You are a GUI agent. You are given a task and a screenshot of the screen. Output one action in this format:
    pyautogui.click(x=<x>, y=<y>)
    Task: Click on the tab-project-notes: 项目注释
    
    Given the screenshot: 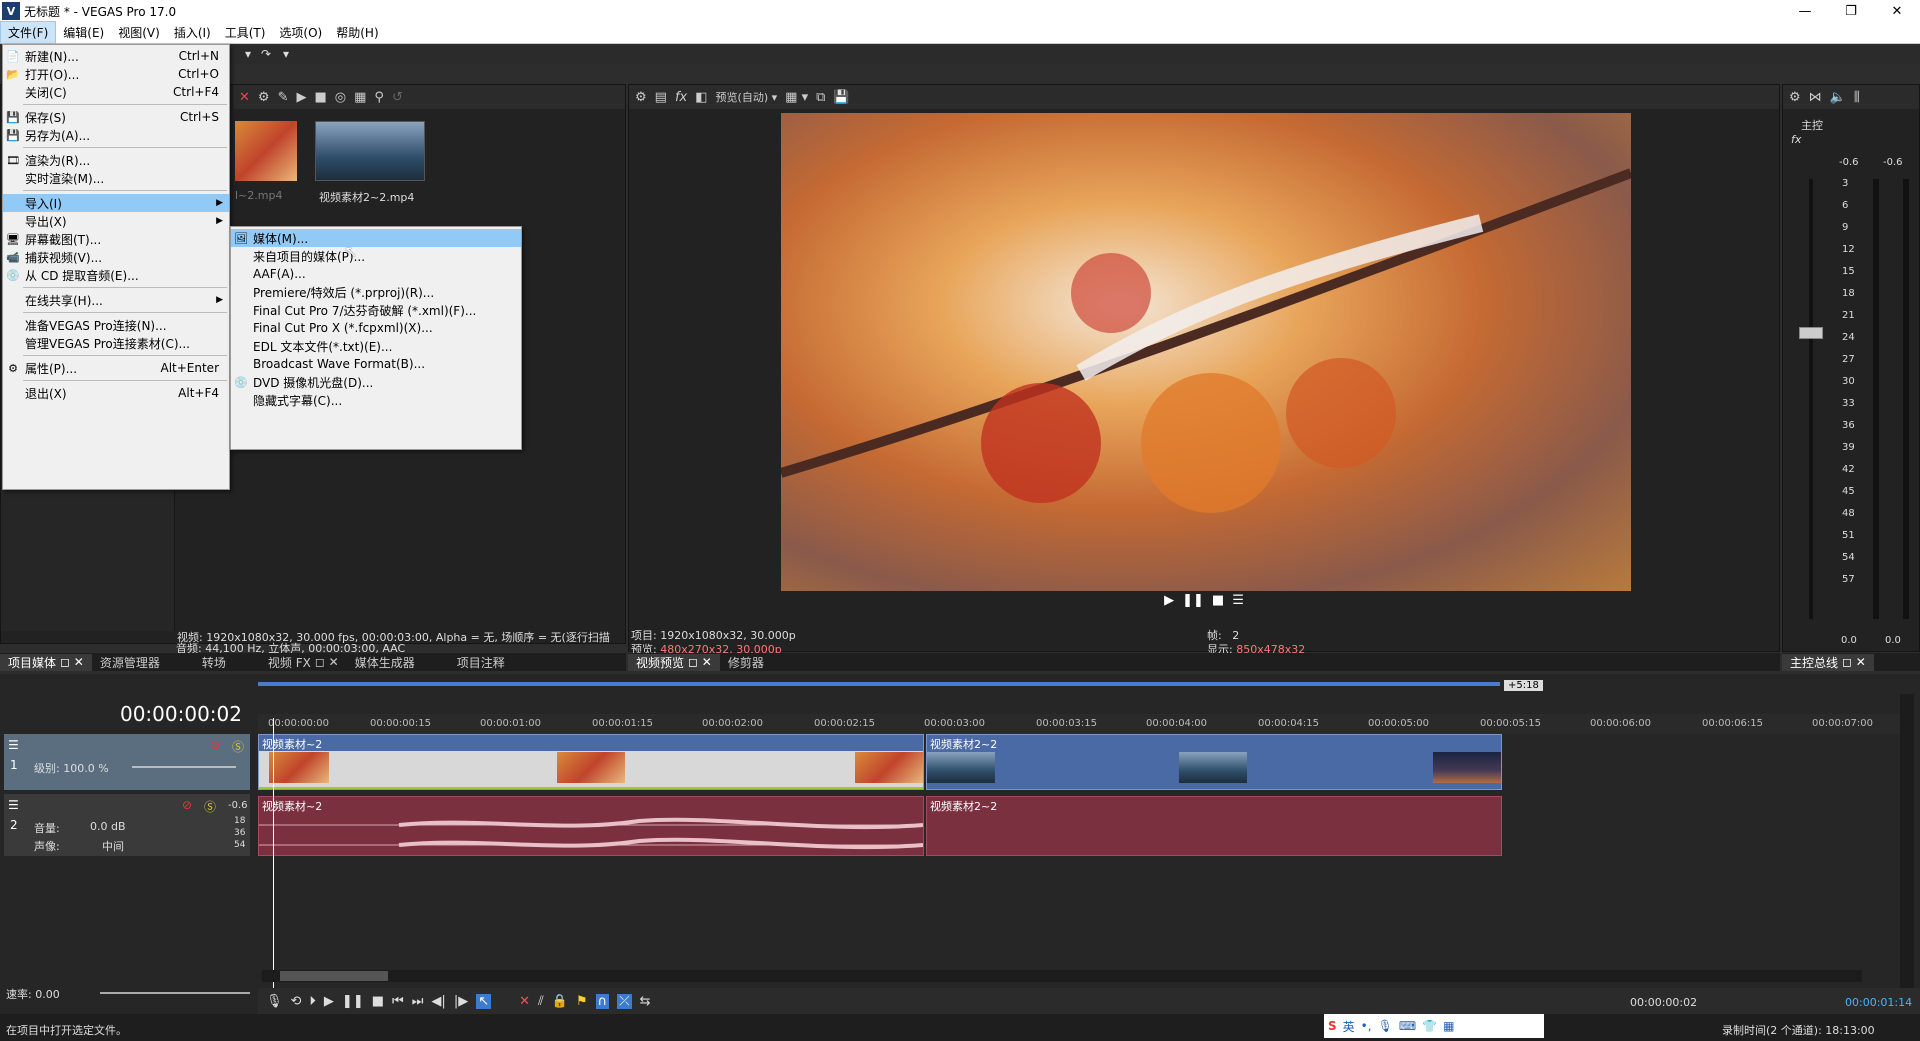 What is the action you would take?
    pyautogui.click(x=481, y=662)
    